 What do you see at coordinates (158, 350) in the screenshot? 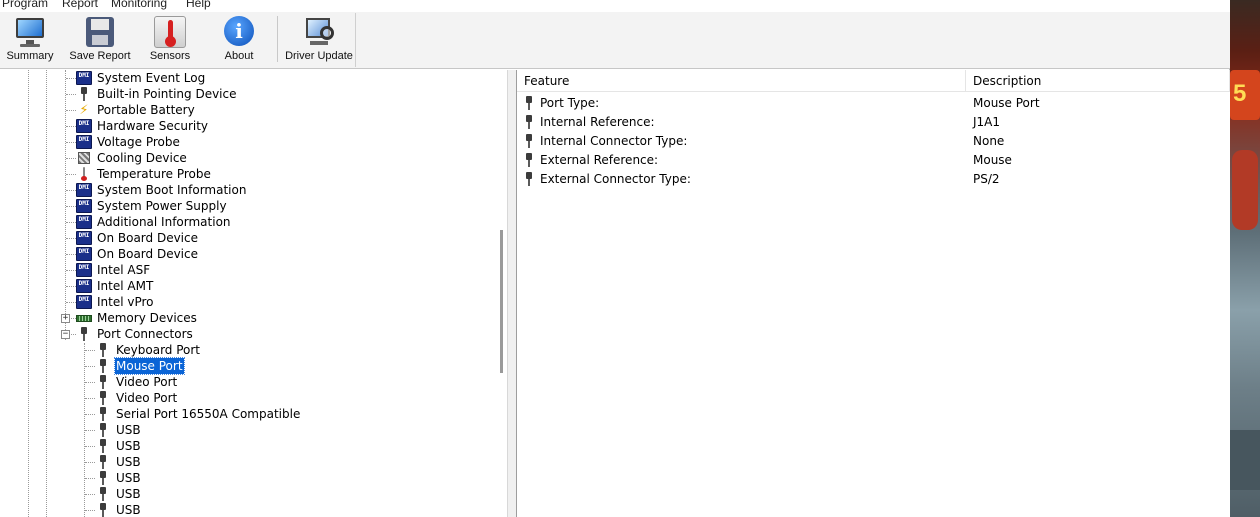
I see `tree-child-label: Keyboard Port` at bounding box center [158, 350].